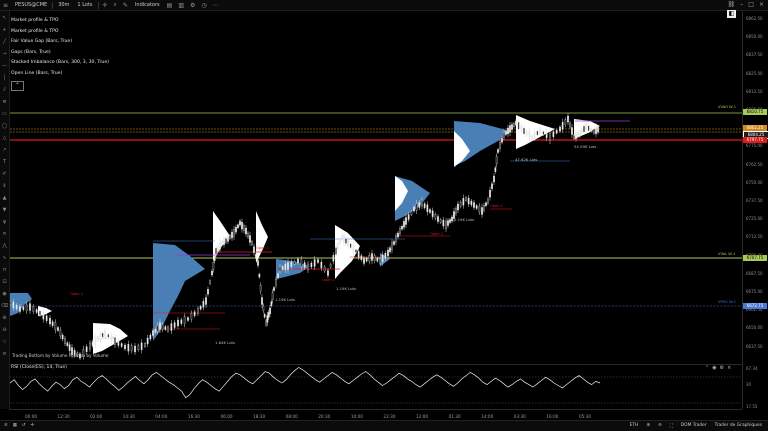 The height and width of the screenshot is (431, 768). Describe the element at coordinates (181, 5) in the screenshot. I see `chart-type-icon: ▥` at that location.